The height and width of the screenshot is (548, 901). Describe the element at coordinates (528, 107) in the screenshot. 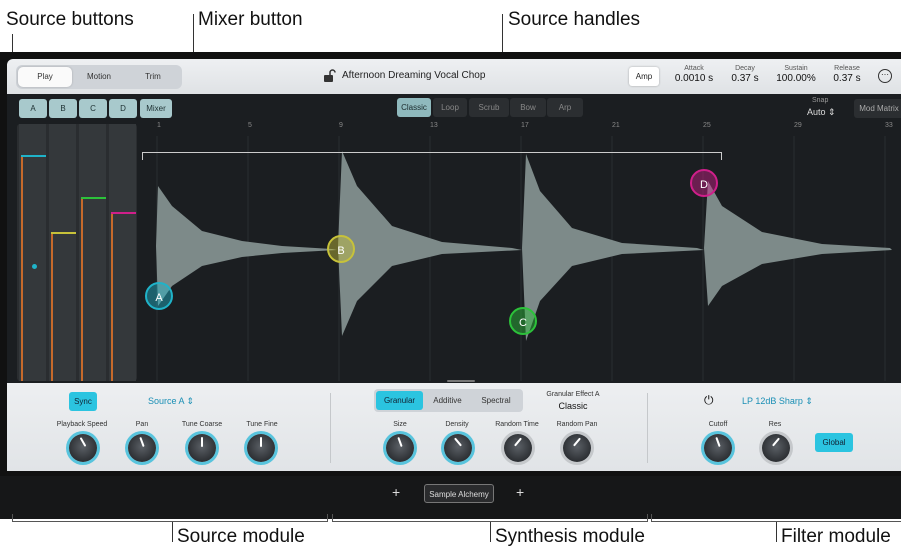

I see `mode-bow: Bow` at that location.